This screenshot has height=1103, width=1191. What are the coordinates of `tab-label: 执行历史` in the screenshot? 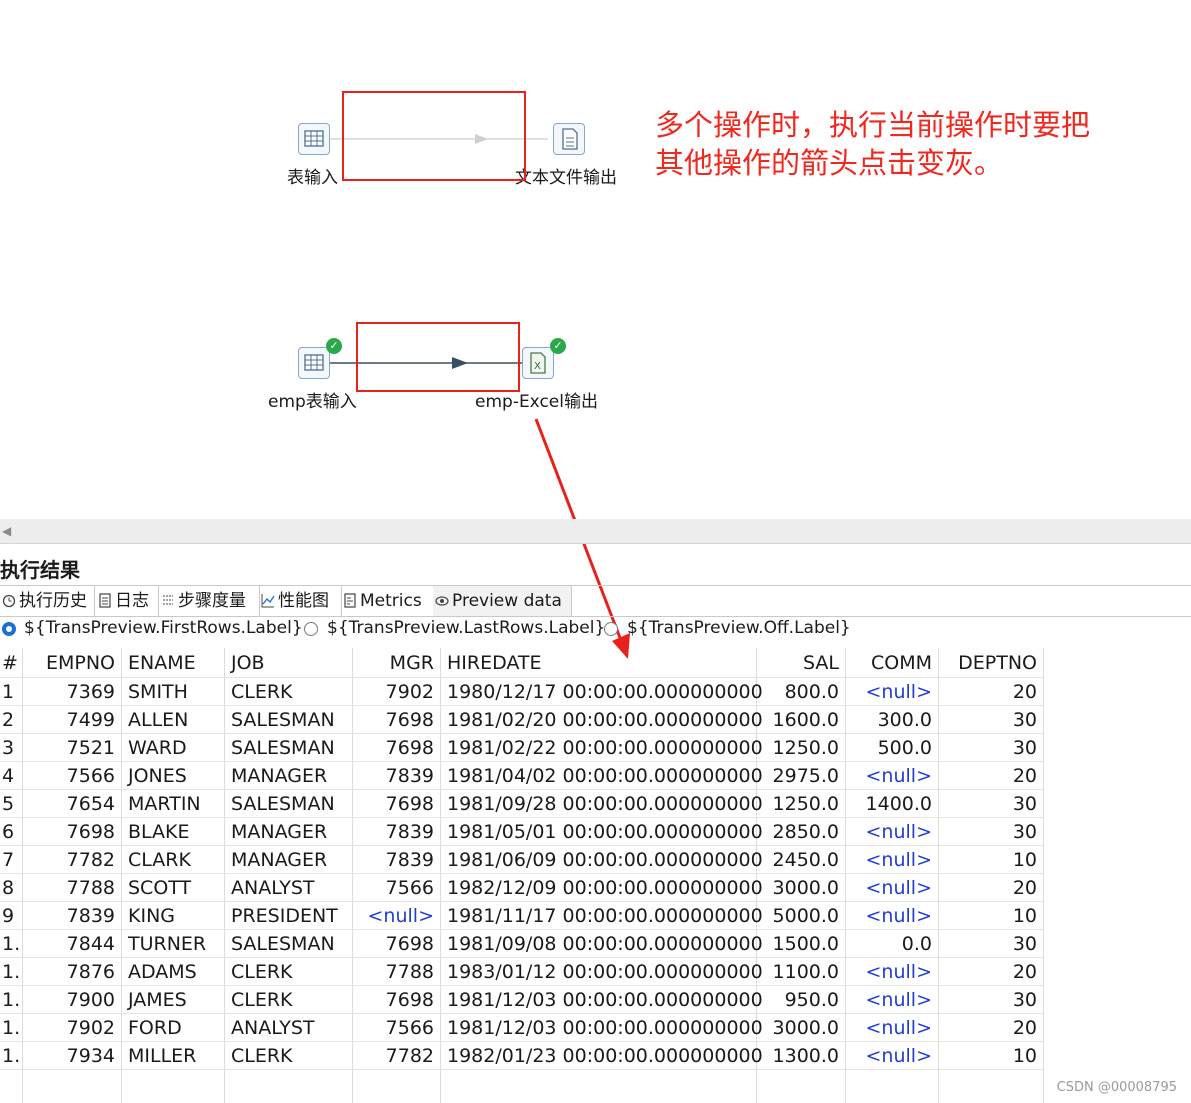 It's located at (53, 601).